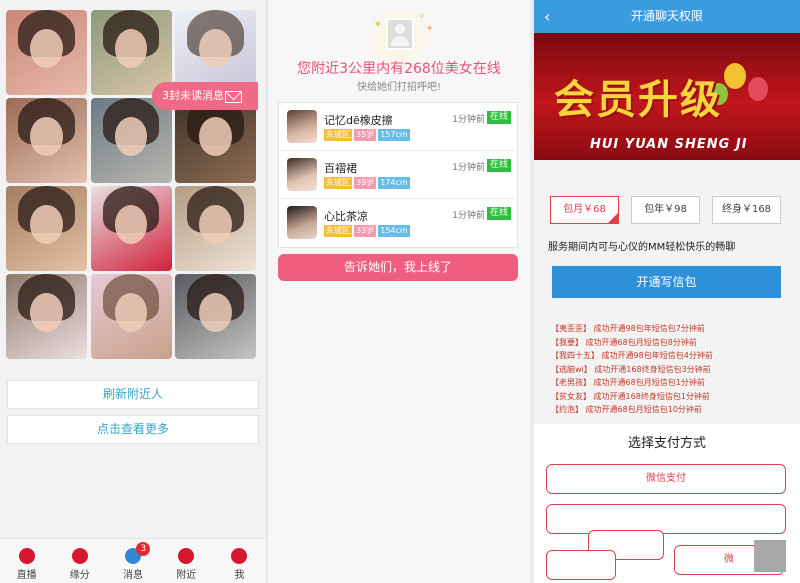 The image size is (800, 583). What do you see at coordinates (186, 575) in the screenshot?
I see `tab-label: 附近` at bounding box center [186, 575].